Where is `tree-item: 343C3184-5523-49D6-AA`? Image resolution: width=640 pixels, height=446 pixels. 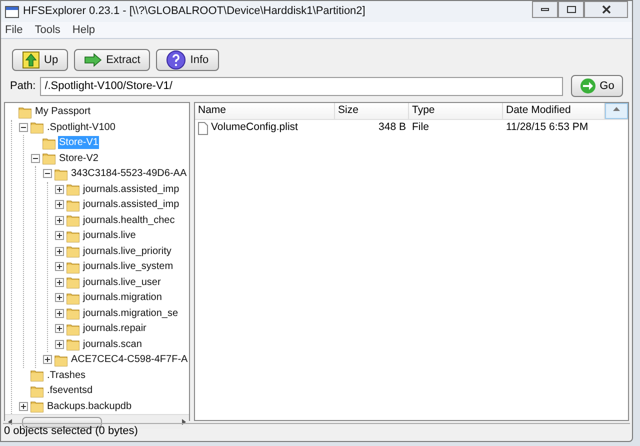 tree-item: 343C3184-5523-49D6-AA is located at coordinates (129, 173).